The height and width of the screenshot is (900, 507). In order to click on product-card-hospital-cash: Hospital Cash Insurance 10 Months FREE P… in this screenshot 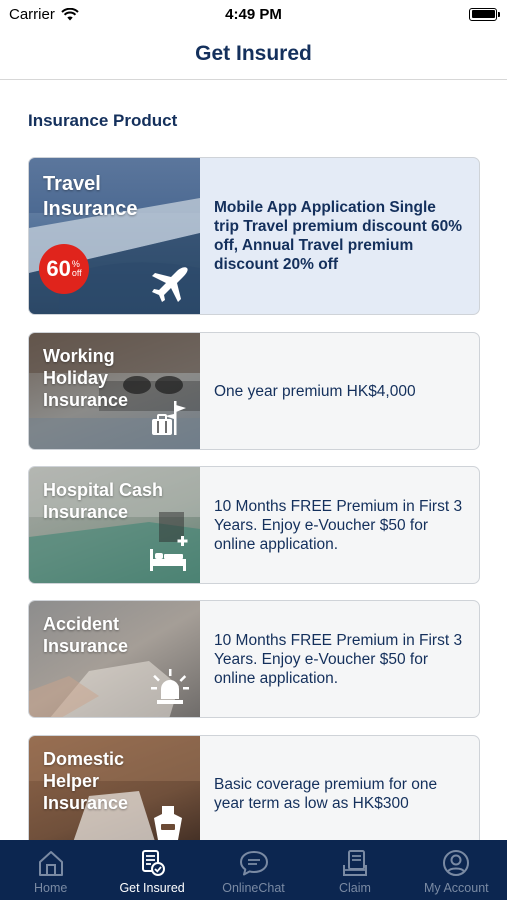, I will do `click(254, 525)`.